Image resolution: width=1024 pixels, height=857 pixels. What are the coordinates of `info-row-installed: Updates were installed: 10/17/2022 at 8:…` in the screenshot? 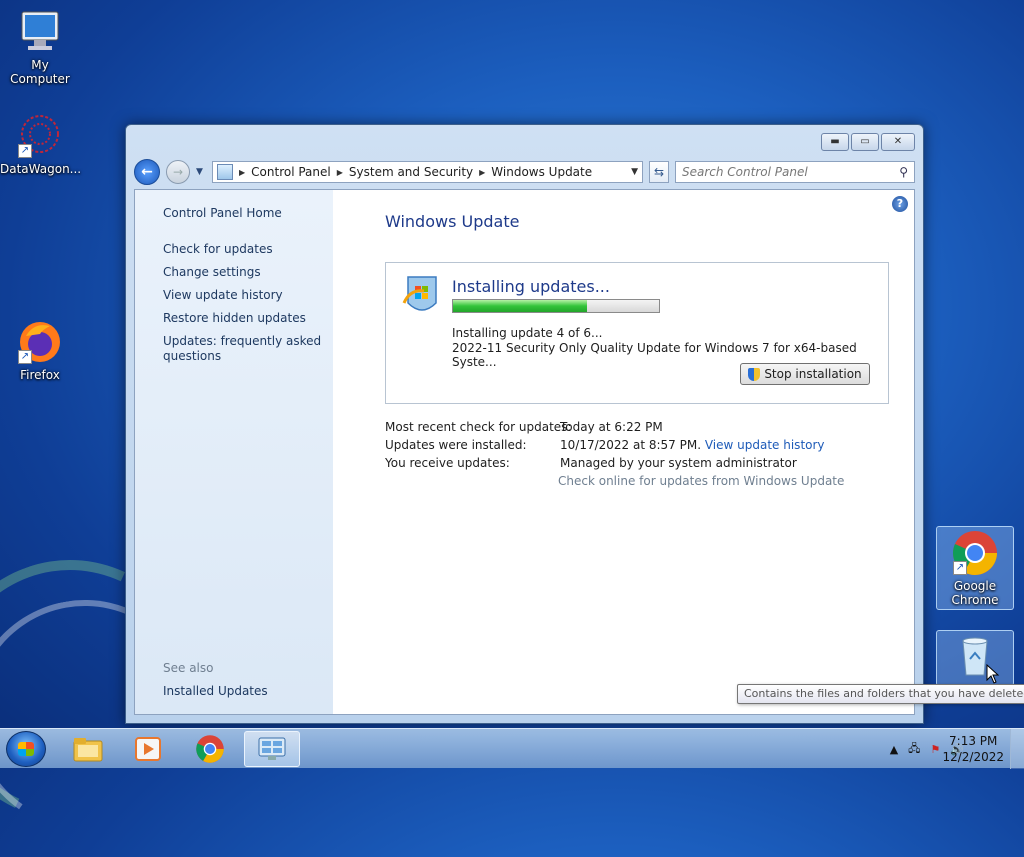 It's located at (605, 445).